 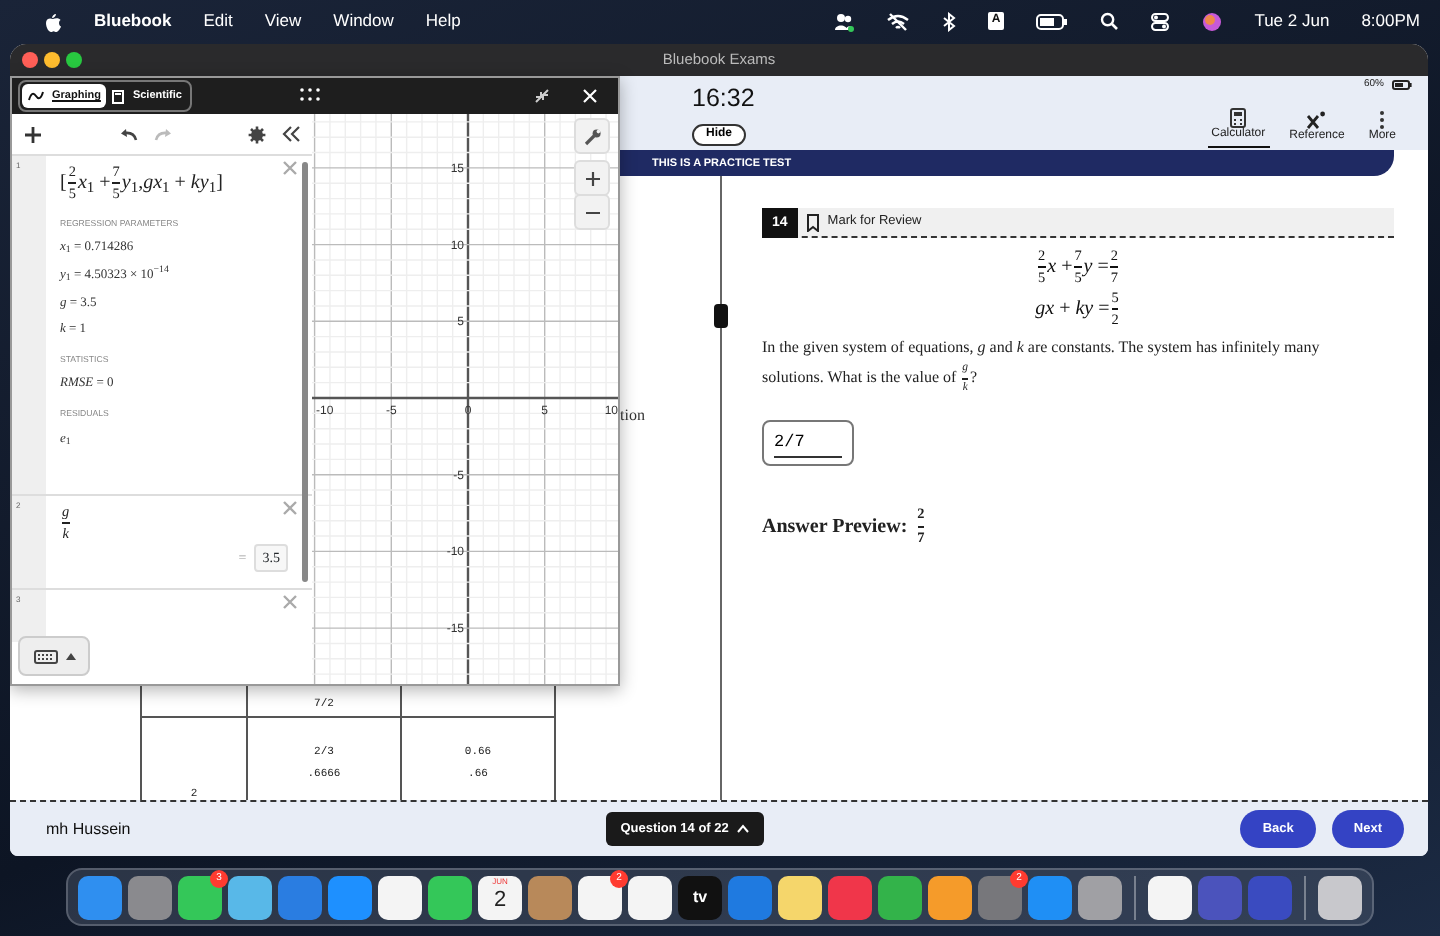 What do you see at coordinates (310, 95) in the screenshot?
I see `drag-handle-icon` at bounding box center [310, 95].